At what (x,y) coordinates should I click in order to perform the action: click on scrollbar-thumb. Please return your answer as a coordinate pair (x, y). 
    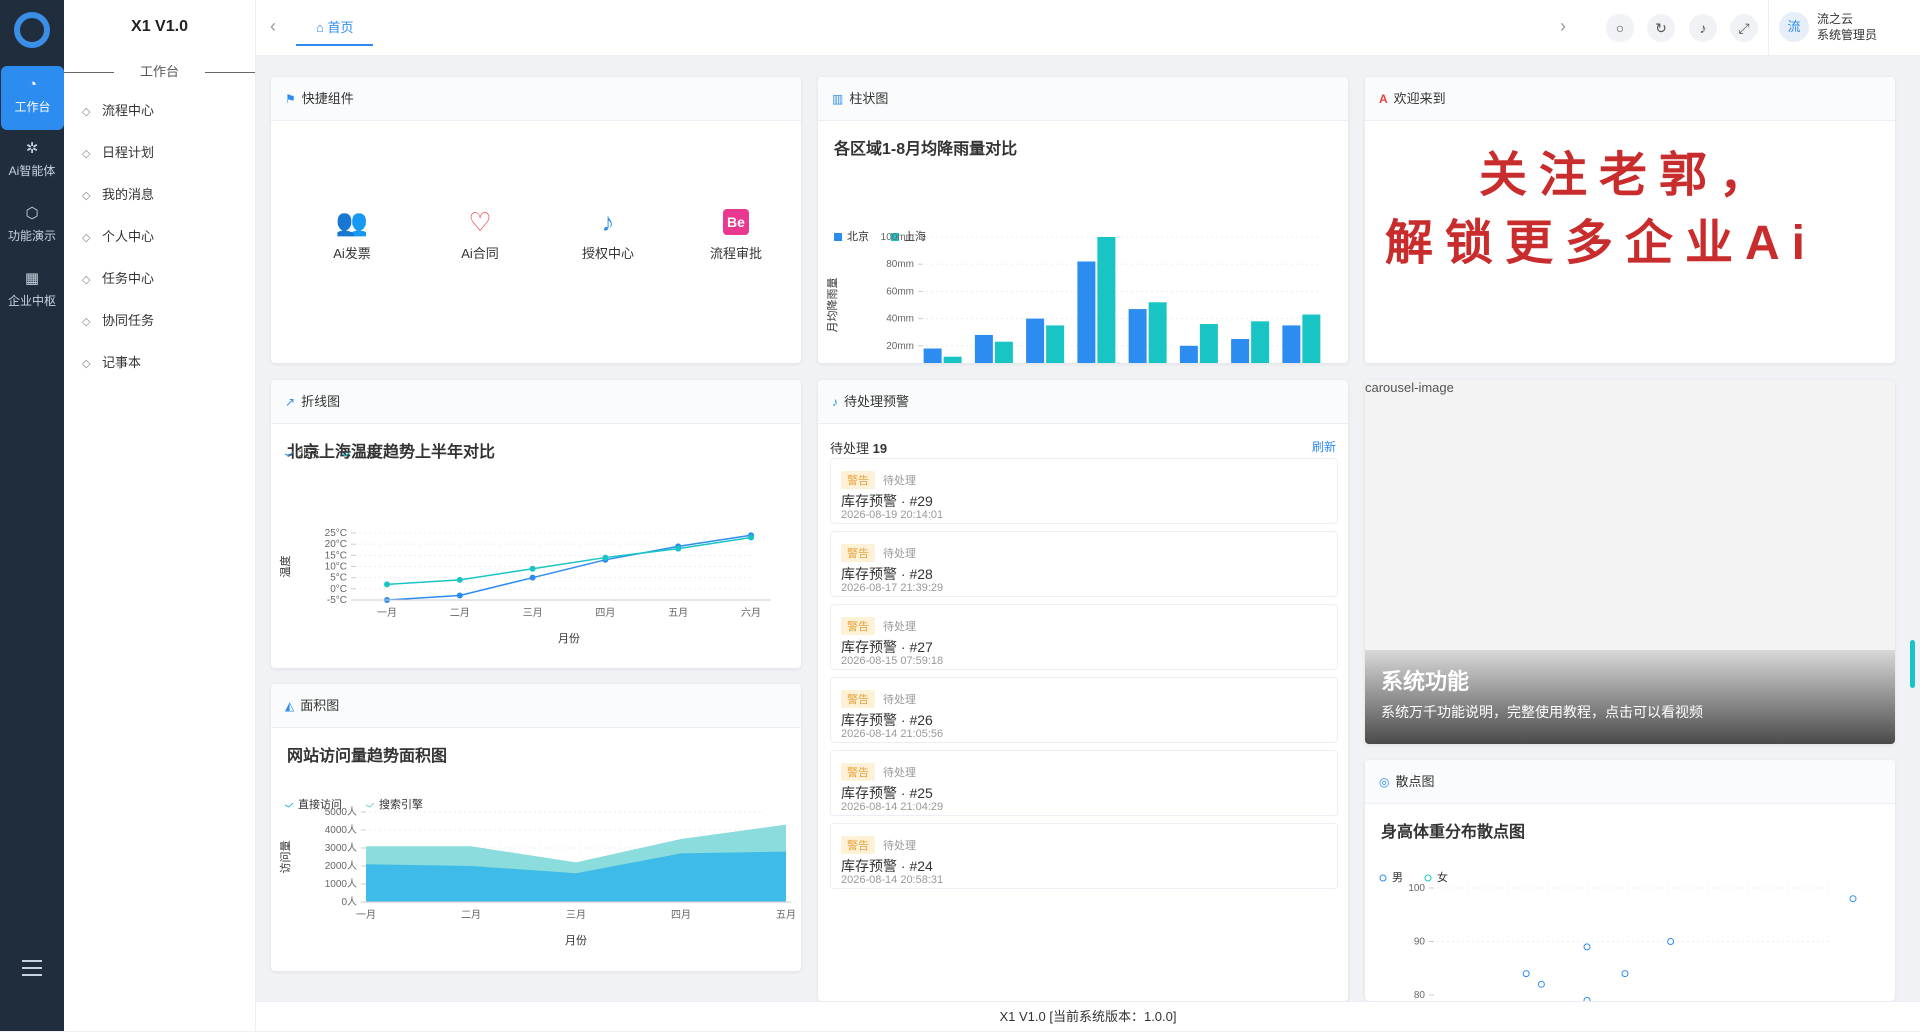
    Looking at the image, I should click on (1912, 664).